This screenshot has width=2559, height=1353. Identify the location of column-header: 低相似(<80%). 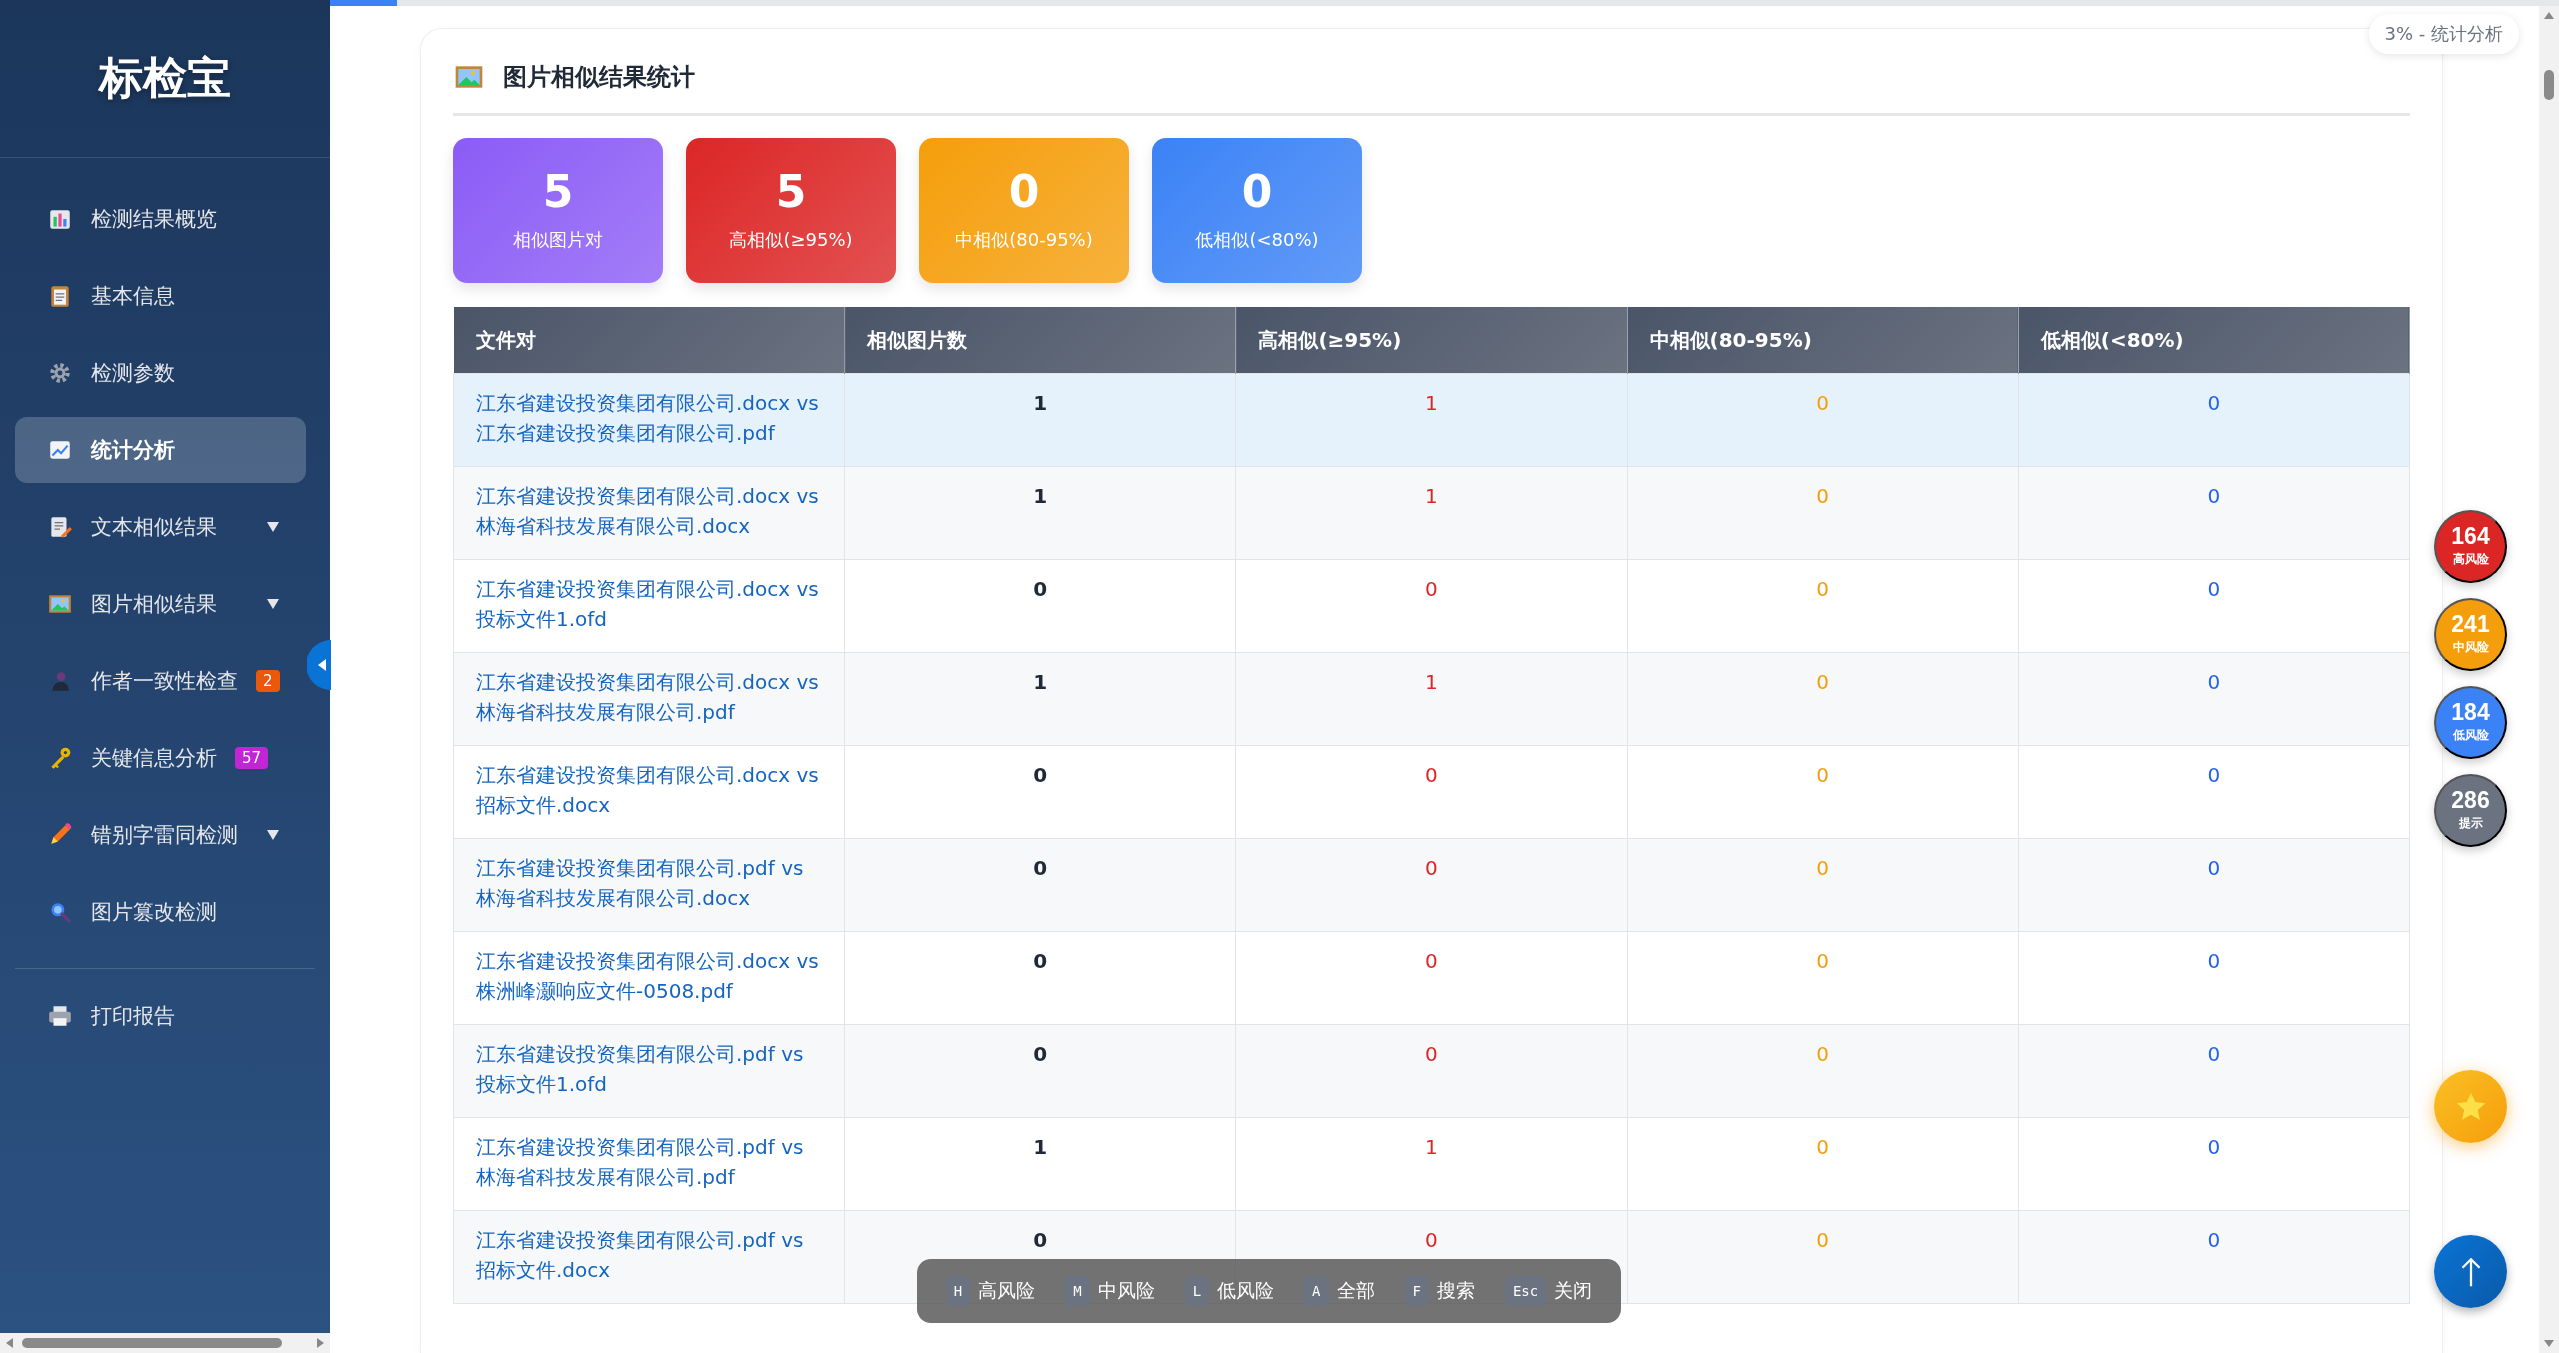
(2214, 340).